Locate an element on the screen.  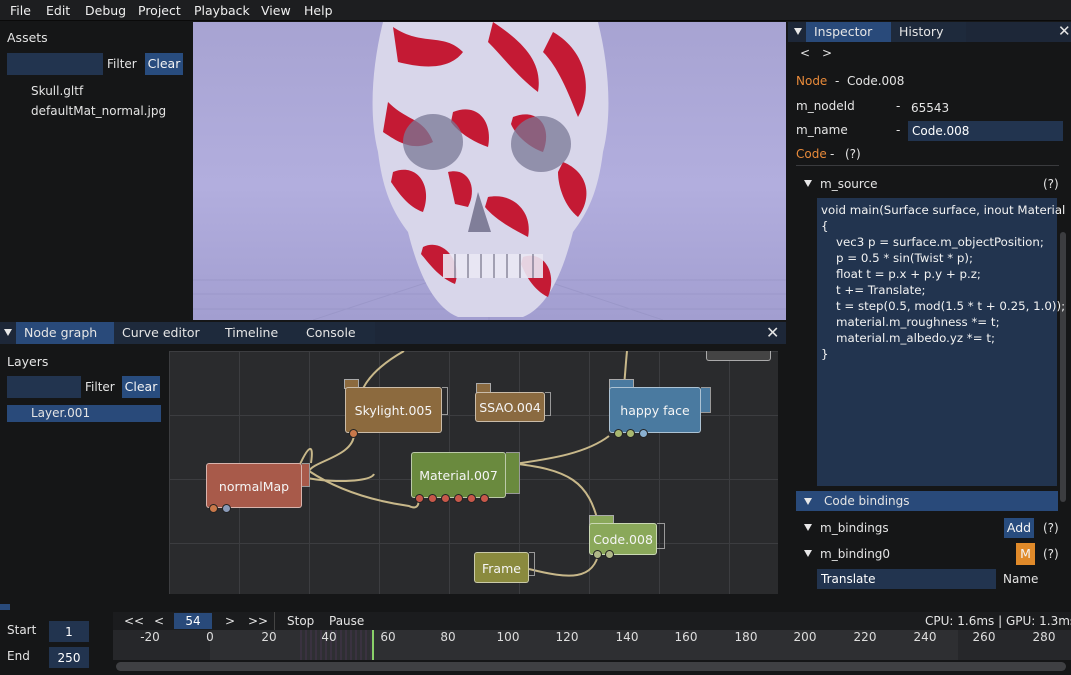
divider is located at coordinates (274, 621).